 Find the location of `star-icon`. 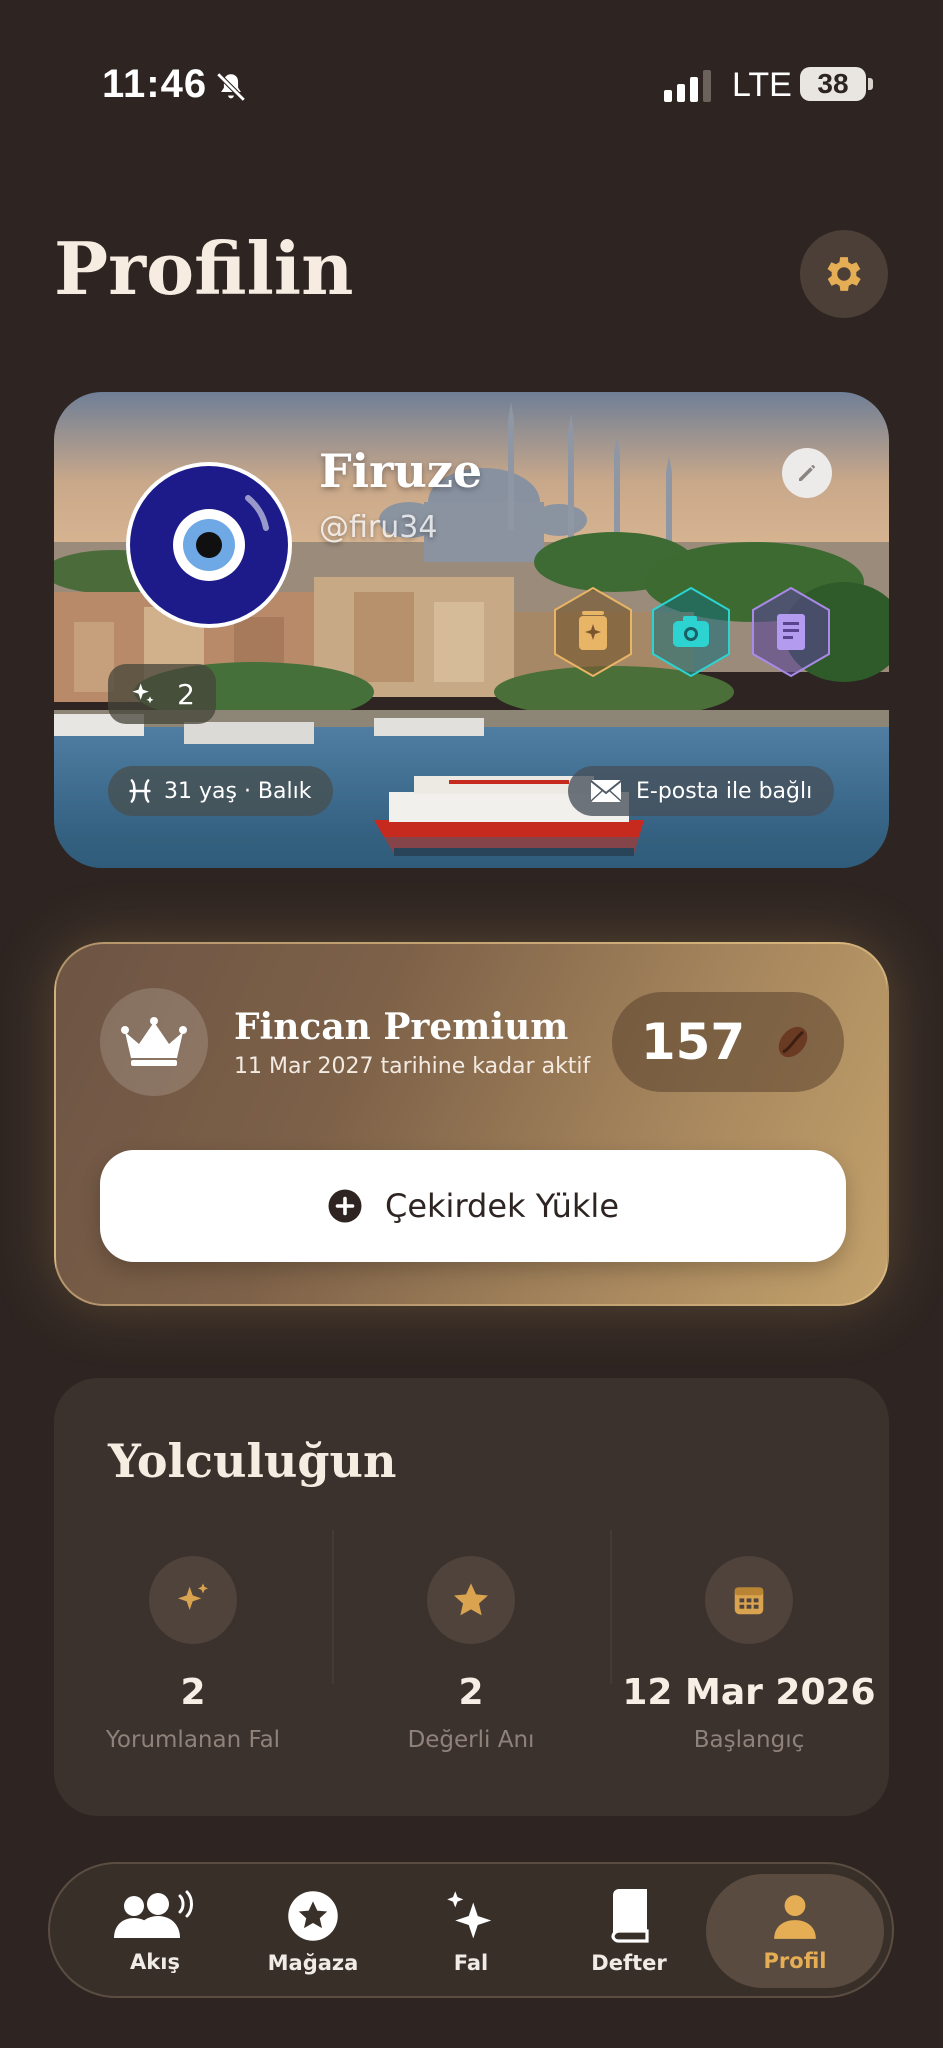

star-icon is located at coordinates (471, 1599).